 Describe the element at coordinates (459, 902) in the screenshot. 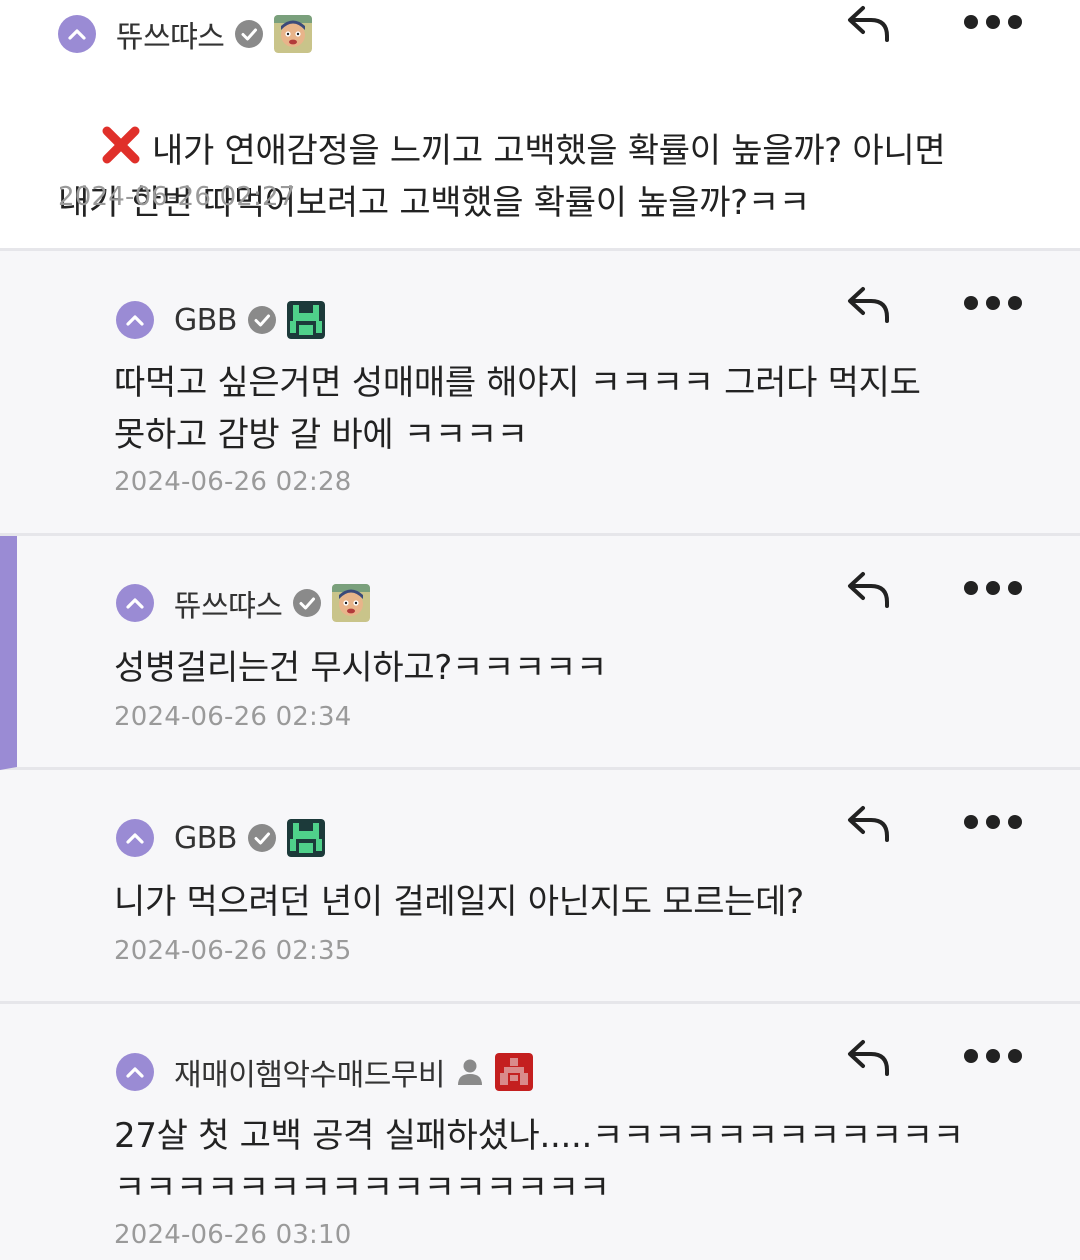

I see `comment-text: 니가 먹으려던 년이 걸레일지 아닌지도 모르는데?` at that location.